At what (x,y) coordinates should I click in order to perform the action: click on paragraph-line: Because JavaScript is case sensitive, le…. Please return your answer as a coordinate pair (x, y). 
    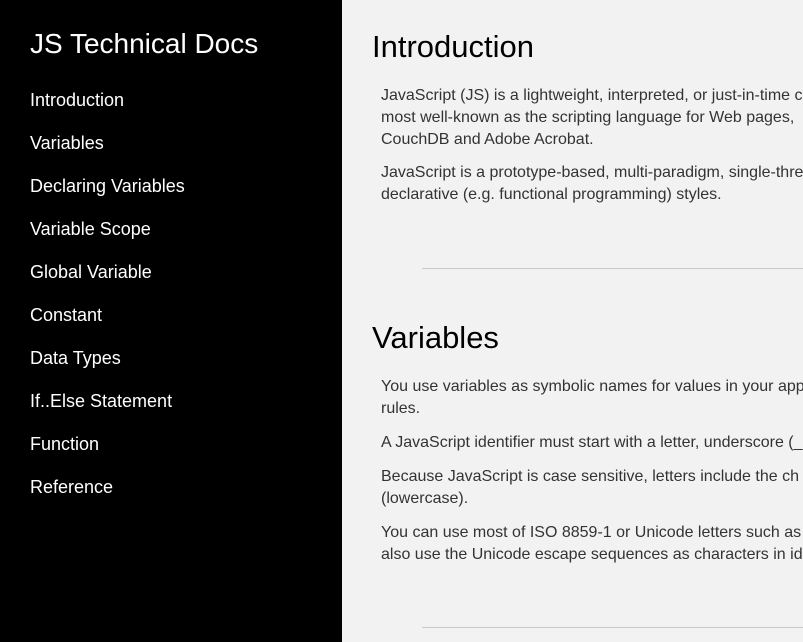
    Looking at the image, I should click on (590, 476).